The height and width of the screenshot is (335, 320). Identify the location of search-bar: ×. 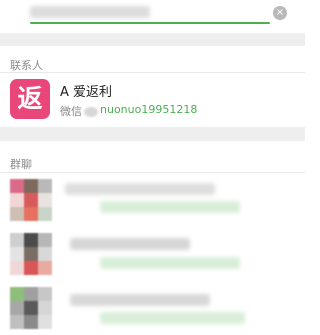
(152, 16).